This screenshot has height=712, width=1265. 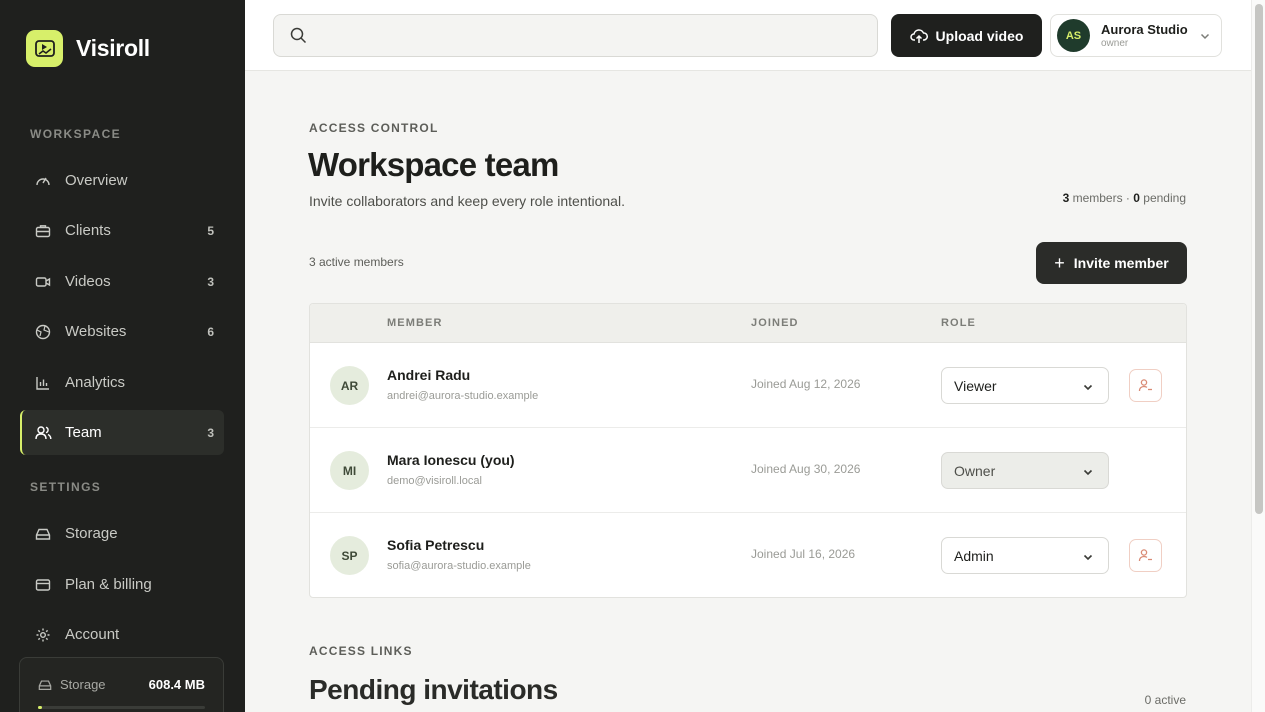 What do you see at coordinates (122, 281) in the screenshot?
I see `sidebar-item-videos: Videos 3` at bounding box center [122, 281].